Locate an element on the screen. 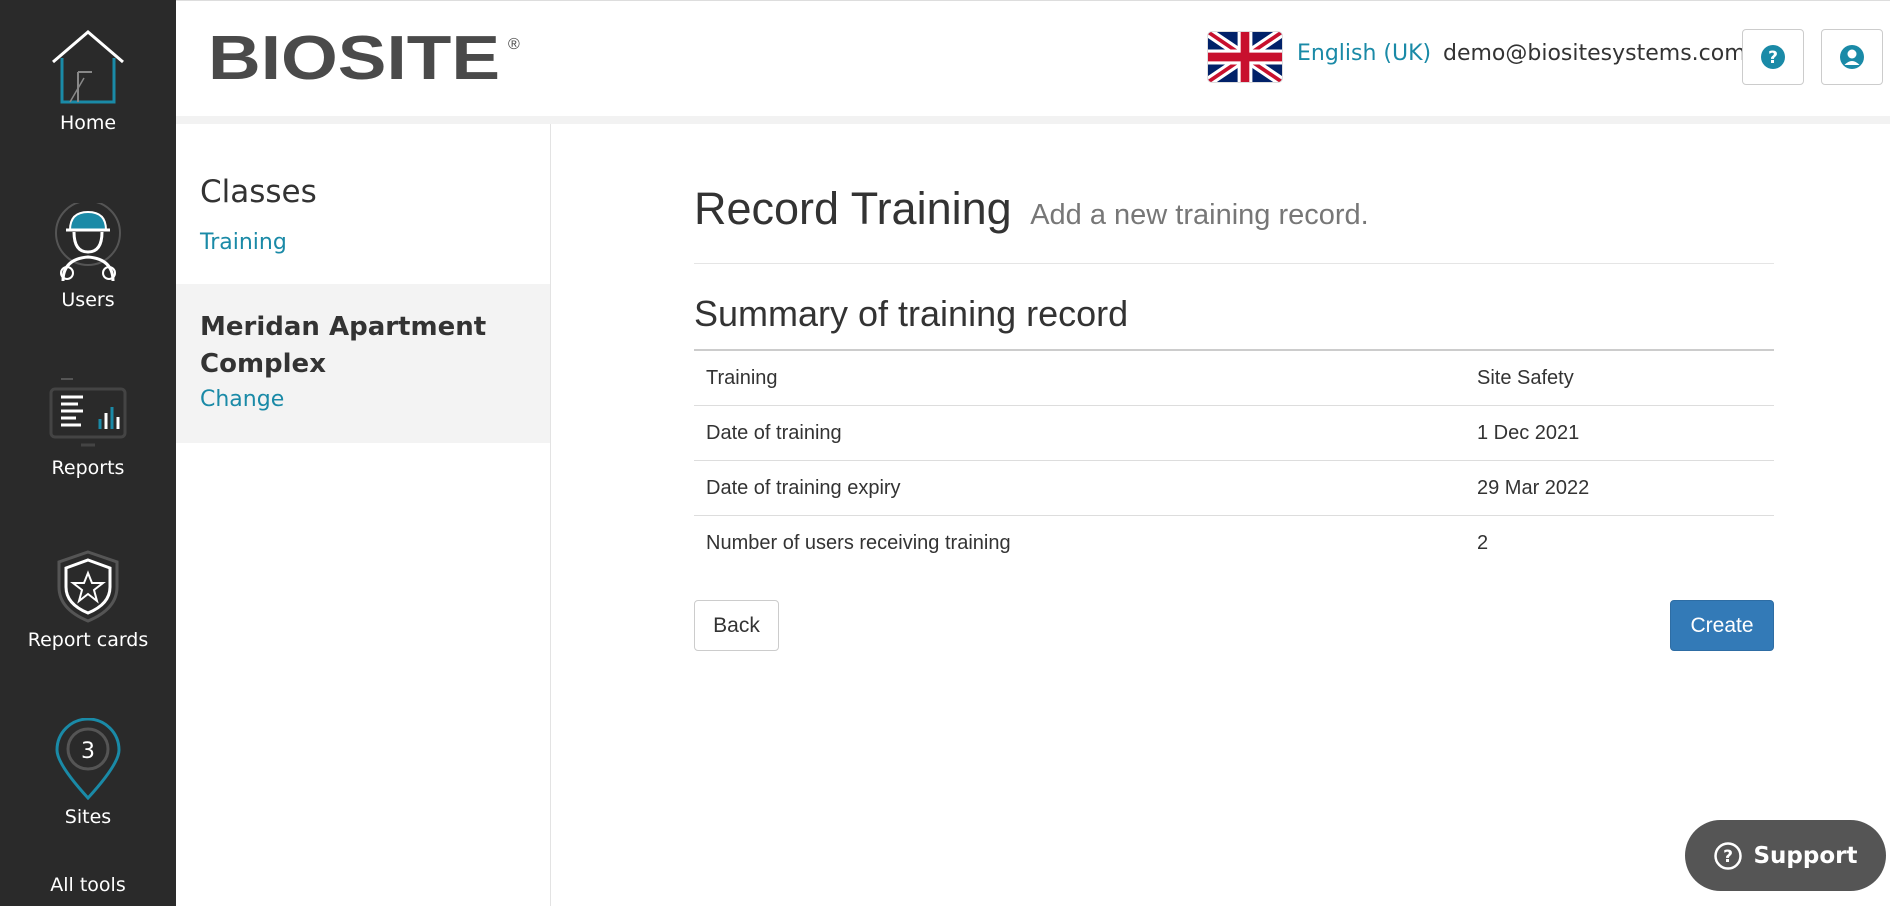 Image resolution: width=1890 pixels, height=906 pixels. row-label: Training is located at coordinates (1079, 377).